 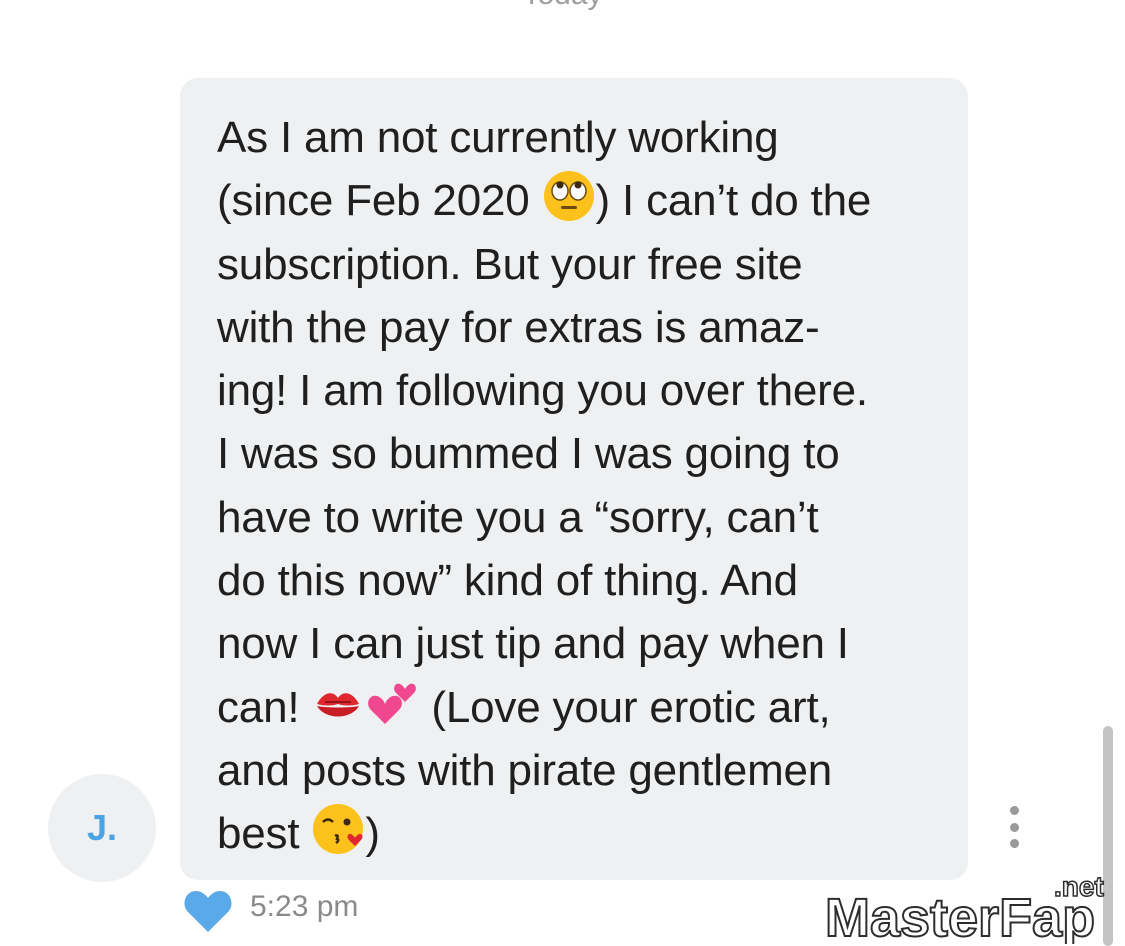 I want to click on rolling-eyes-emoji-icon, so click(x=569, y=196).